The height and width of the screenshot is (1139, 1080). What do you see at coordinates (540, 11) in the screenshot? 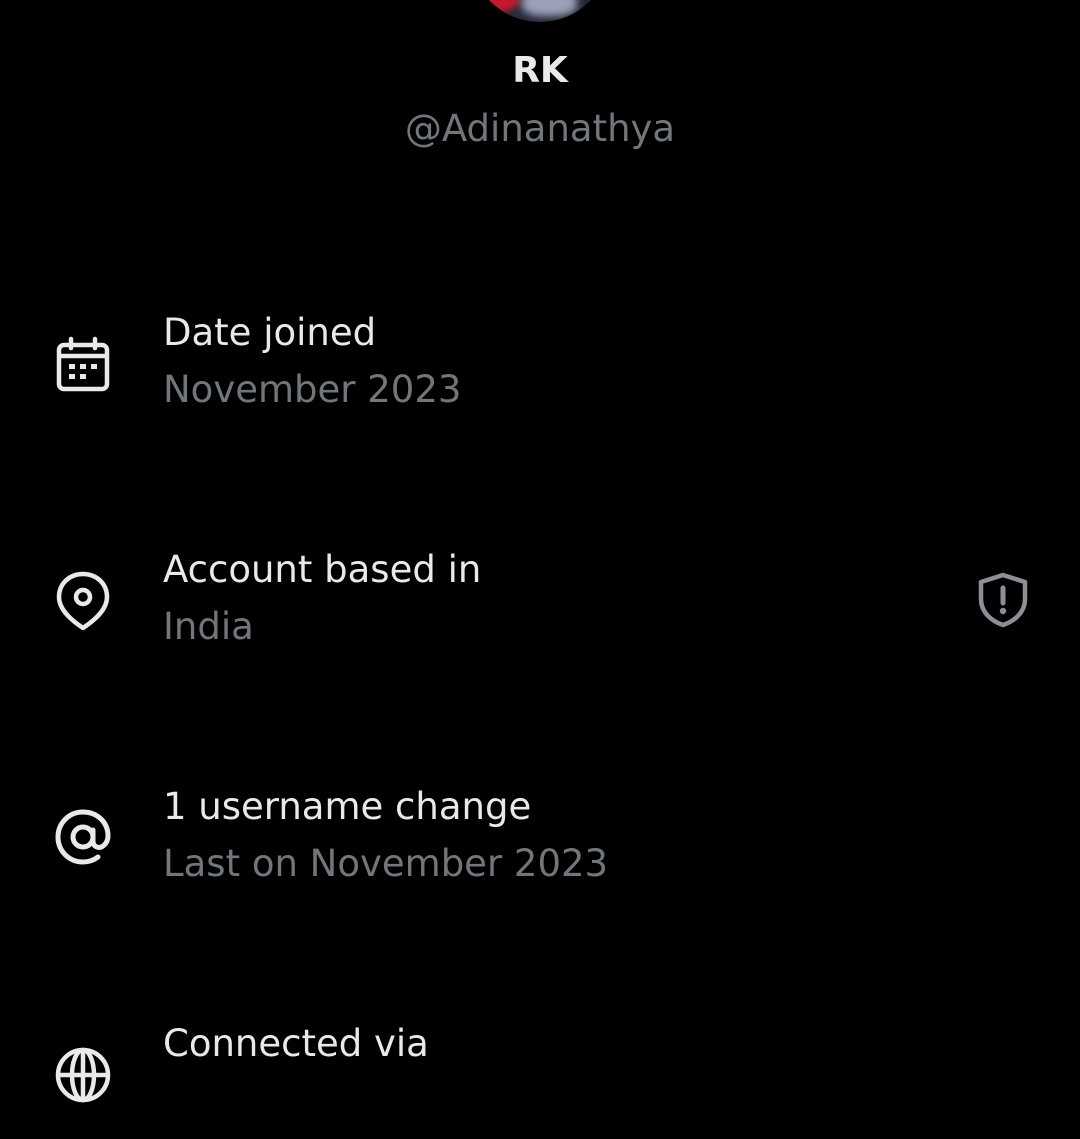
I see `avatar` at bounding box center [540, 11].